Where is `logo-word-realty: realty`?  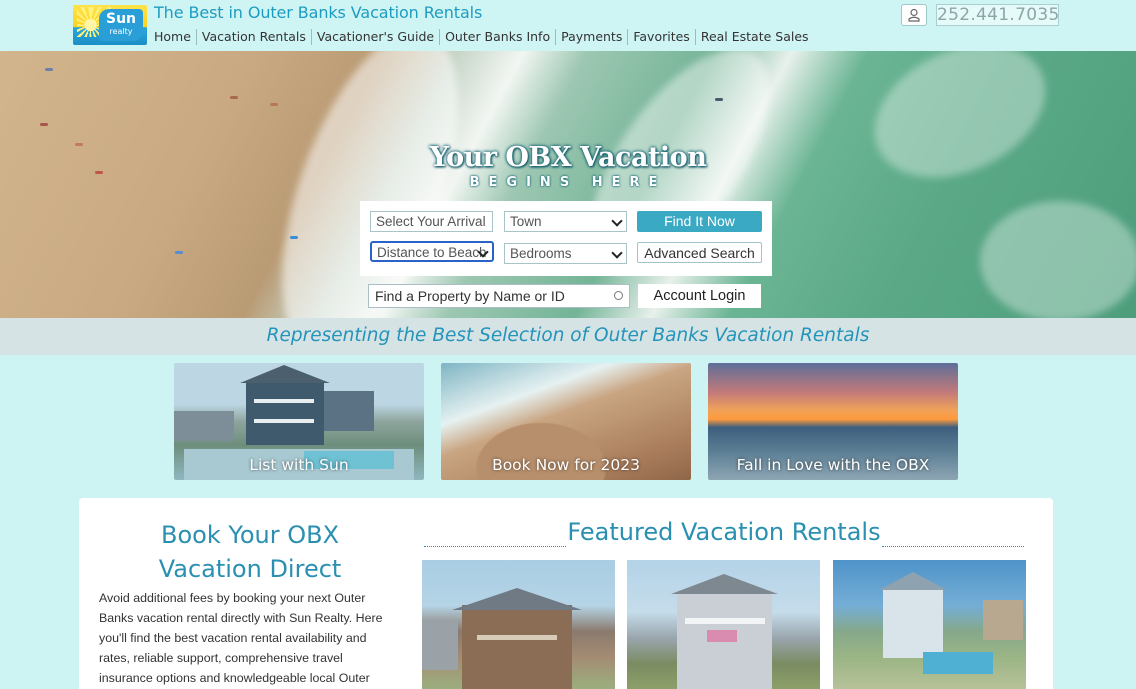
logo-word-realty: realty is located at coordinates (121, 31).